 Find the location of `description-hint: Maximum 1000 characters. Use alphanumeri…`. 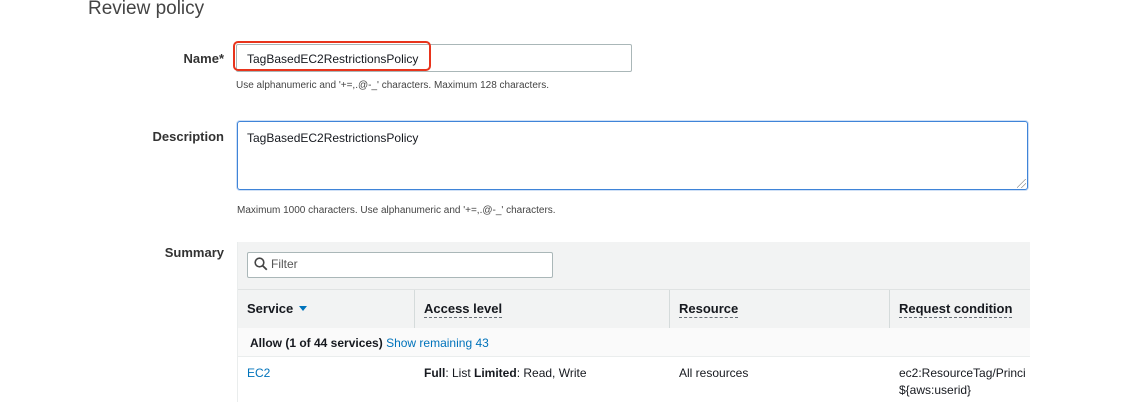

description-hint: Maximum 1000 characters. Use alphanumeri… is located at coordinates (396, 210).